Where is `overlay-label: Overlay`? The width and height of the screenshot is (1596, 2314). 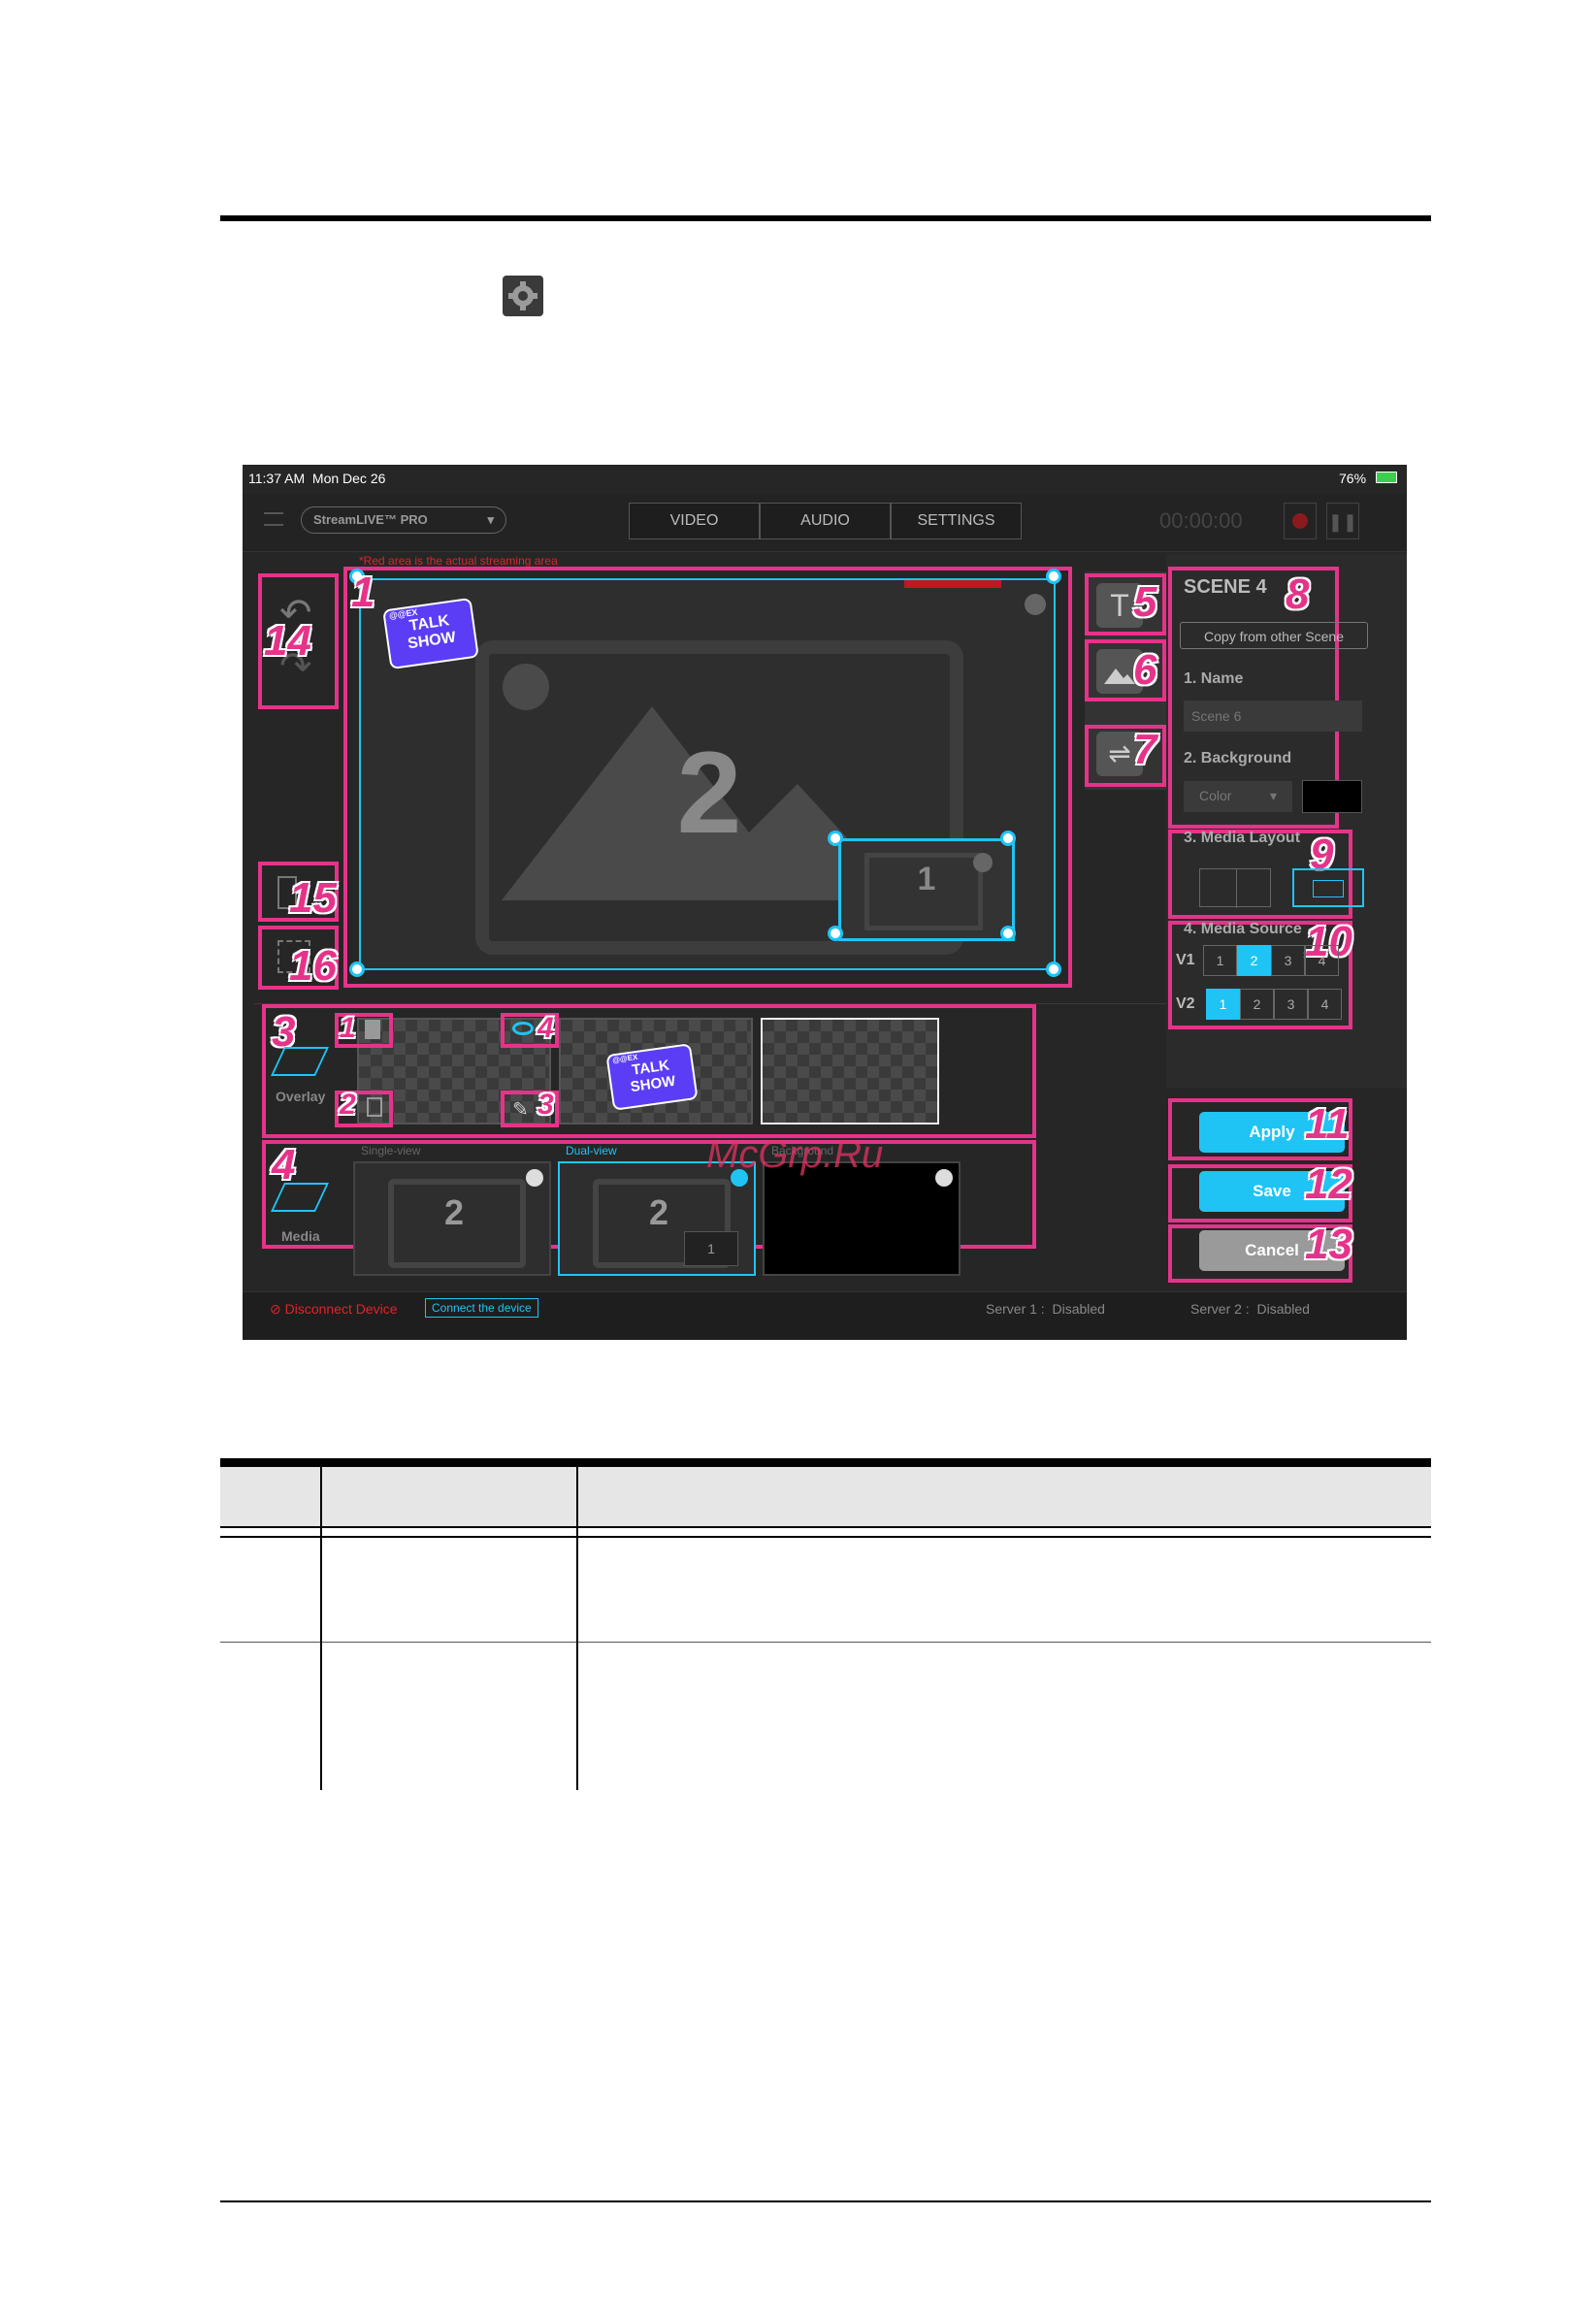 overlay-label: Overlay is located at coordinates (301, 1097).